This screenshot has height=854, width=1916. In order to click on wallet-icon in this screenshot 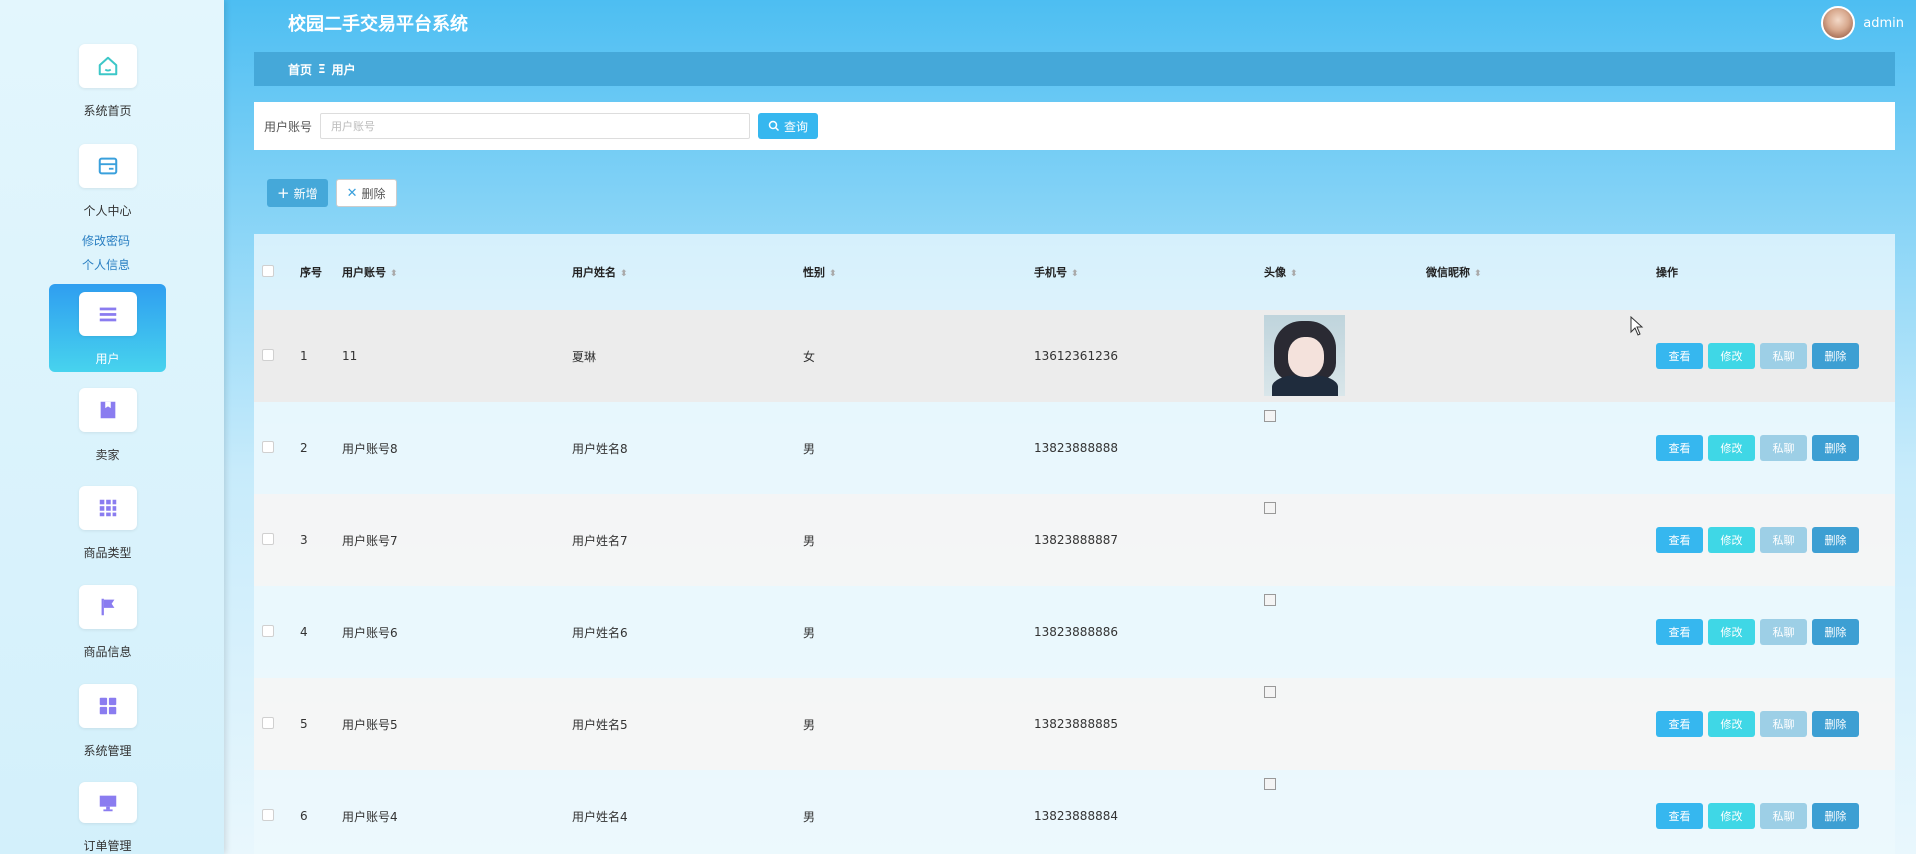, I will do `click(107, 166)`.